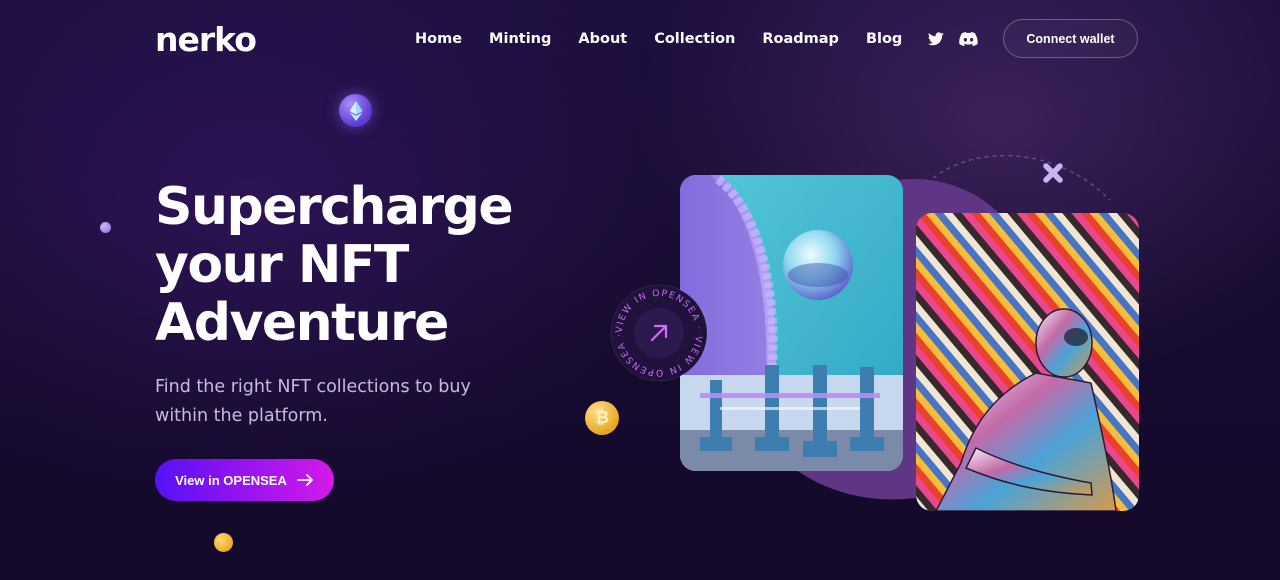 Image resolution: width=1280 pixels, height=580 pixels. Describe the element at coordinates (884, 39) in the screenshot. I see `nav-blog: Blog` at that location.